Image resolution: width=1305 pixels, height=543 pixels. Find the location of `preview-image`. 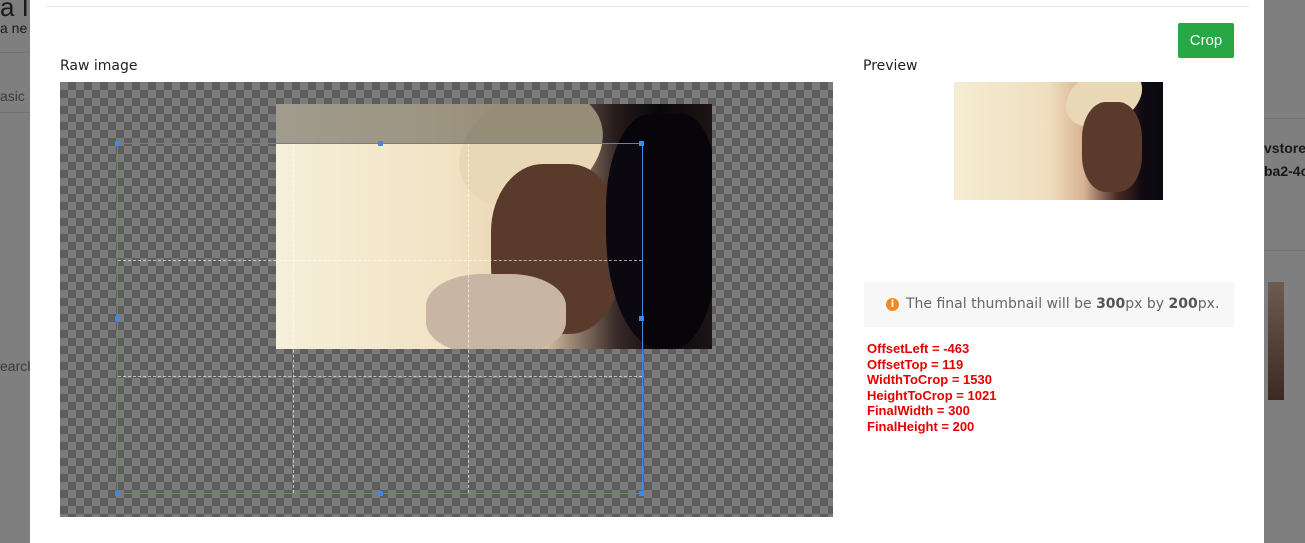

preview-image is located at coordinates (1058, 141).